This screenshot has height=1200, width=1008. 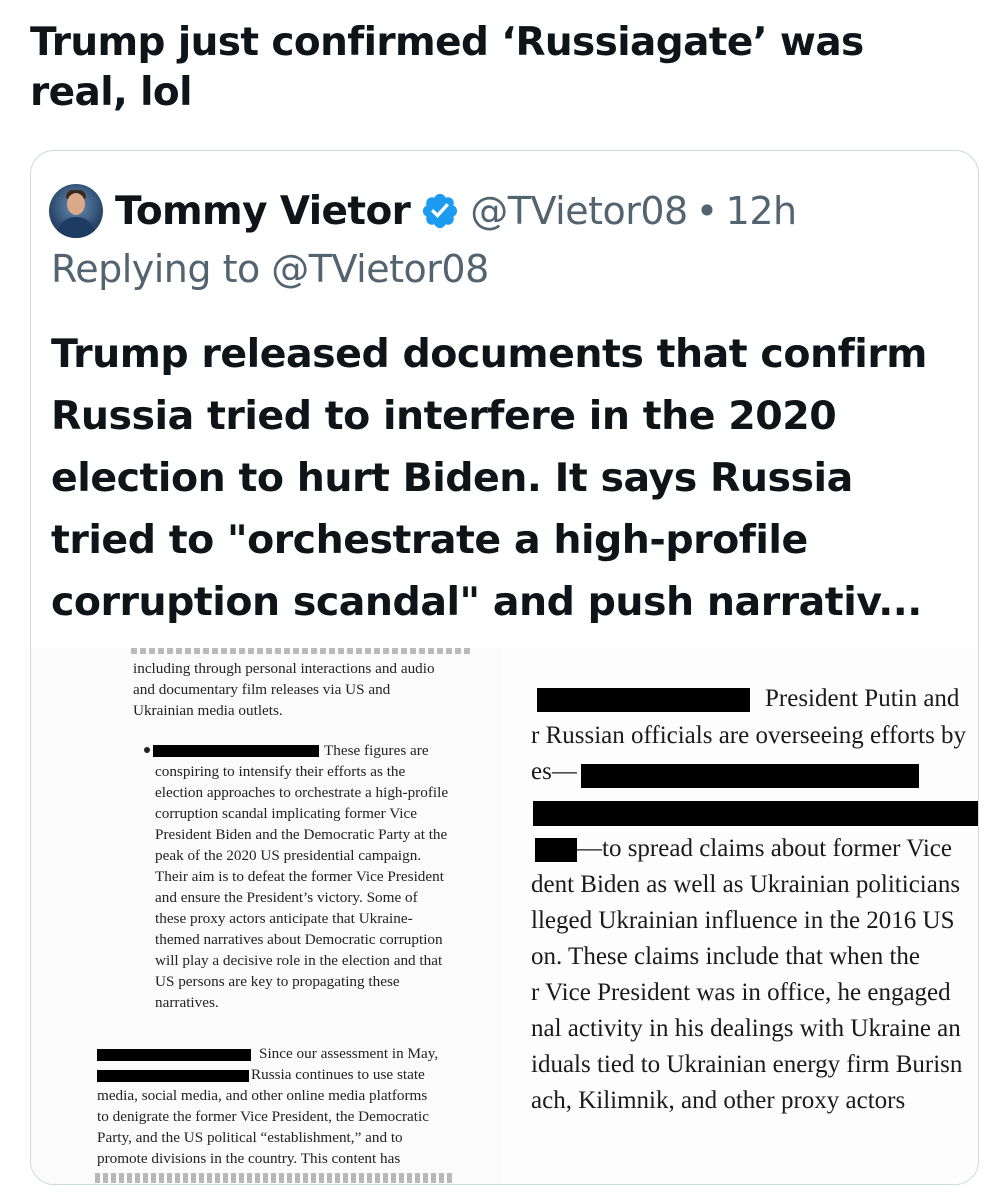 What do you see at coordinates (270, 269) in the screenshot?
I see `replying-to: Replying to @TVietor08` at bounding box center [270, 269].